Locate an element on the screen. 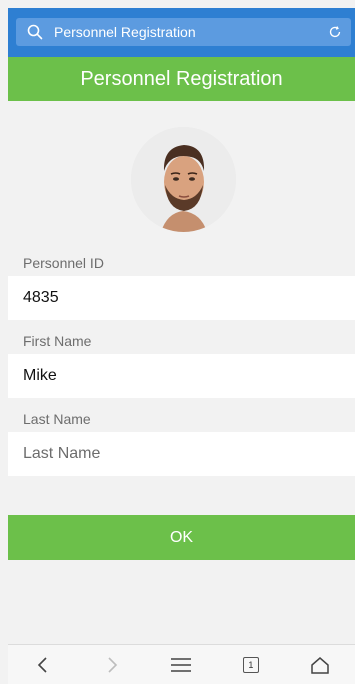  browser-top-bar: Personnel Registration is located at coordinates (181, 32).